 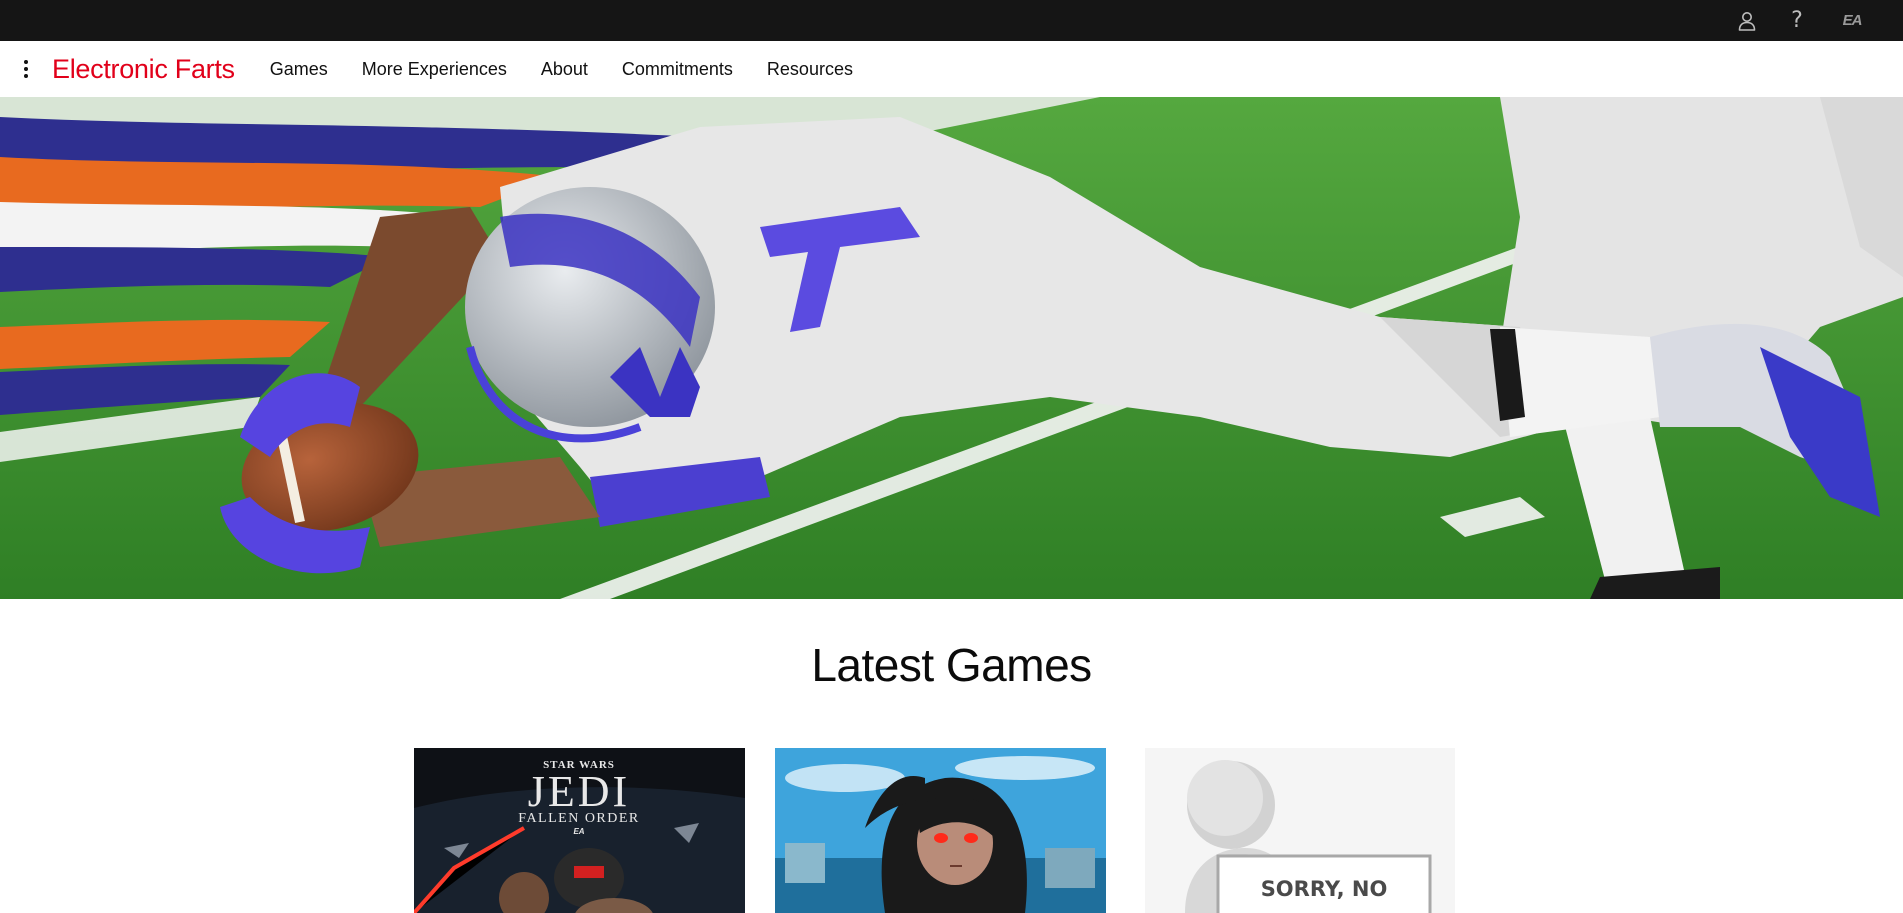 I want to click on game-card-dark-girl, so click(x=940, y=830).